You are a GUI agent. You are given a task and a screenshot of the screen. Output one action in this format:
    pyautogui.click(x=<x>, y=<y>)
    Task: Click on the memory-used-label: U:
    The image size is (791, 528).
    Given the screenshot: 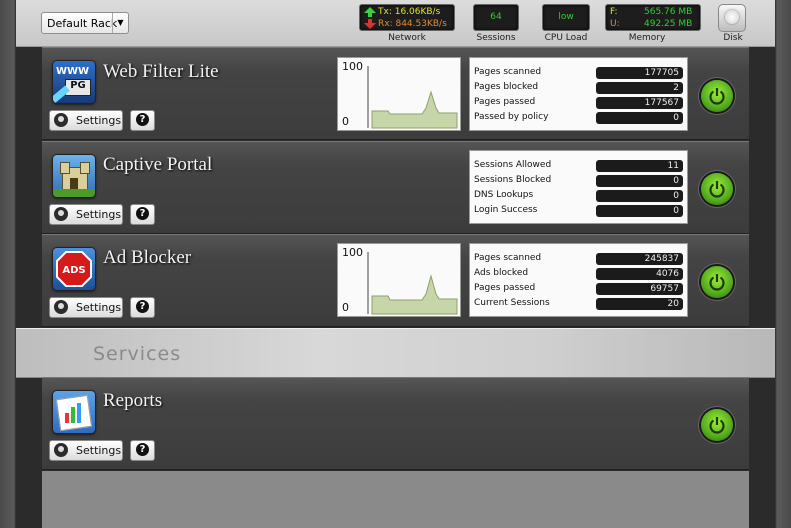 What is the action you would take?
    pyautogui.click(x=615, y=24)
    